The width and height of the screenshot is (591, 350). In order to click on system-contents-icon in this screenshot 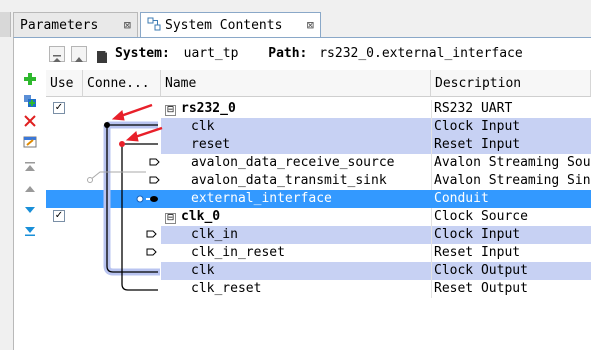, I will do `click(154, 23)`.